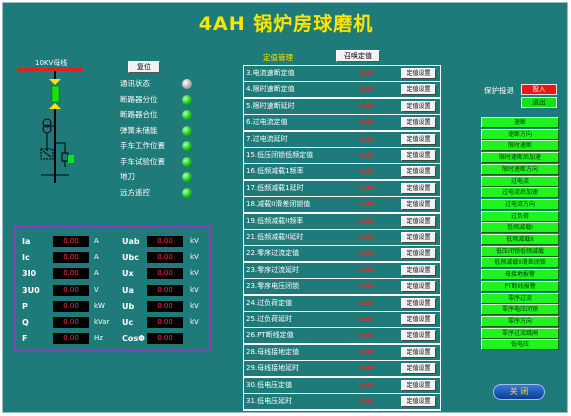 The width and height of the screenshot is (571, 416). Describe the element at coordinates (286, 24) in the screenshot. I see `page-title: 4AH 锅炉房球磨机` at that location.